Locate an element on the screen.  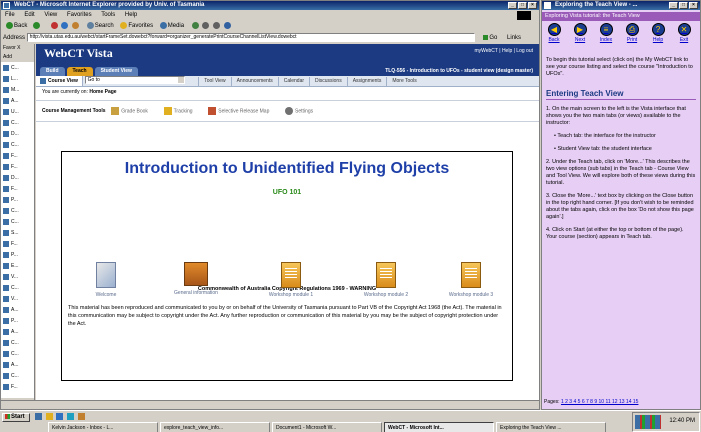
print-icon is located at coordinates (217, 25).